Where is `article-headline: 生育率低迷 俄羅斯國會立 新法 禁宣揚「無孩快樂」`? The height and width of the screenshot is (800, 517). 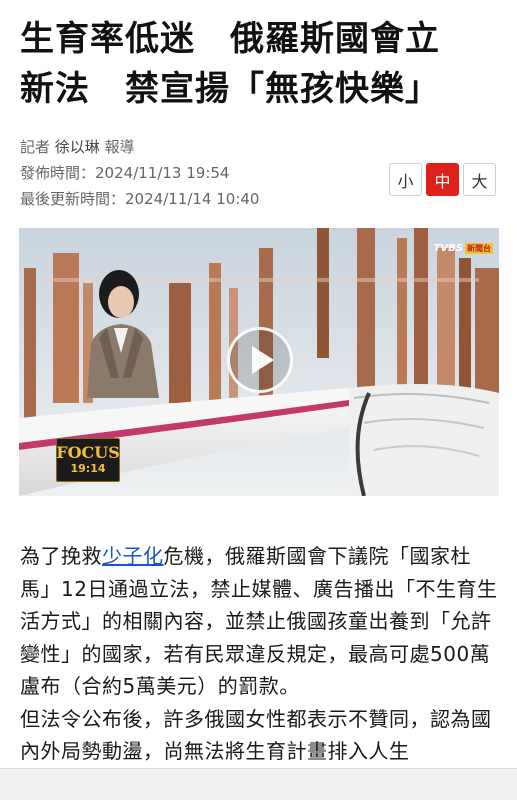
article-headline: 生育率低迷 俄羅斯國會立 新法 禁宣揚「無孩快樂」 is located at coordinates (260, 64).